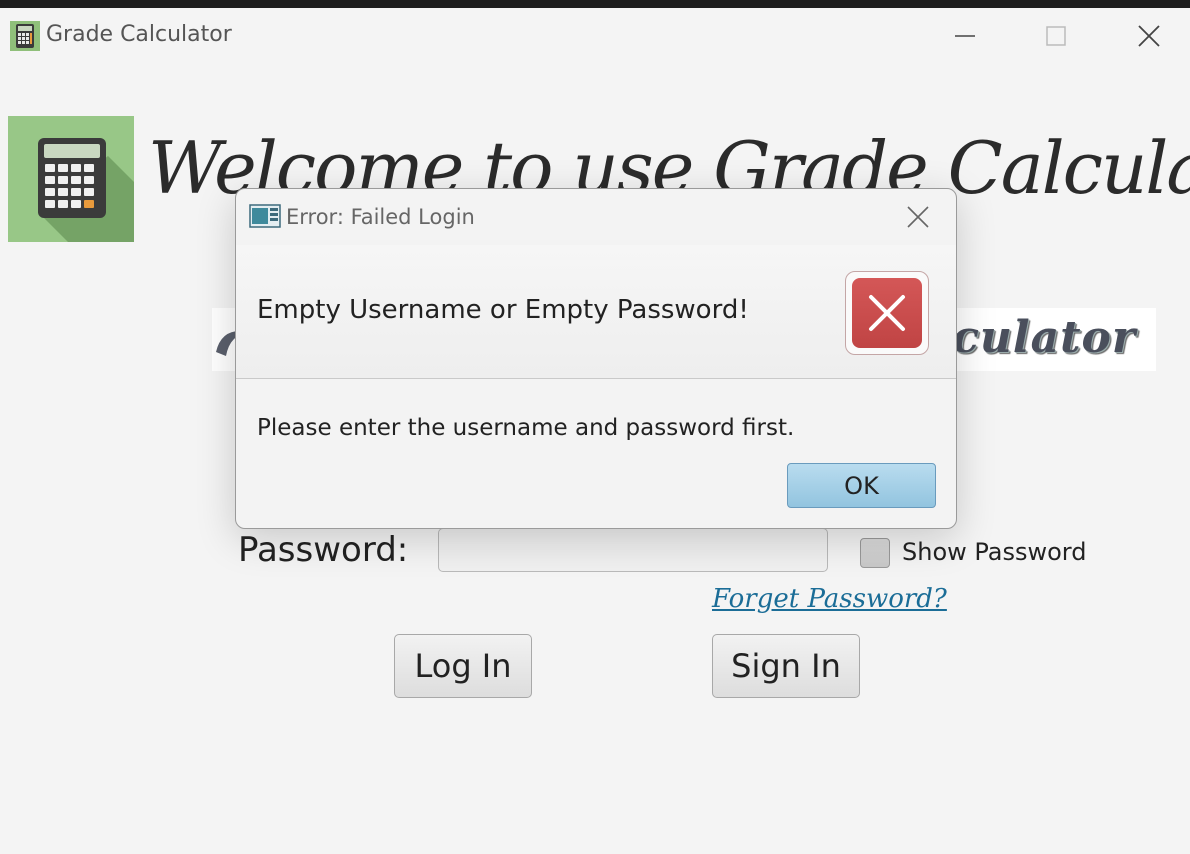  Describe the element at coordinates (463, 666) in the screenshot. I see `log-in-button: Log In` at that location.